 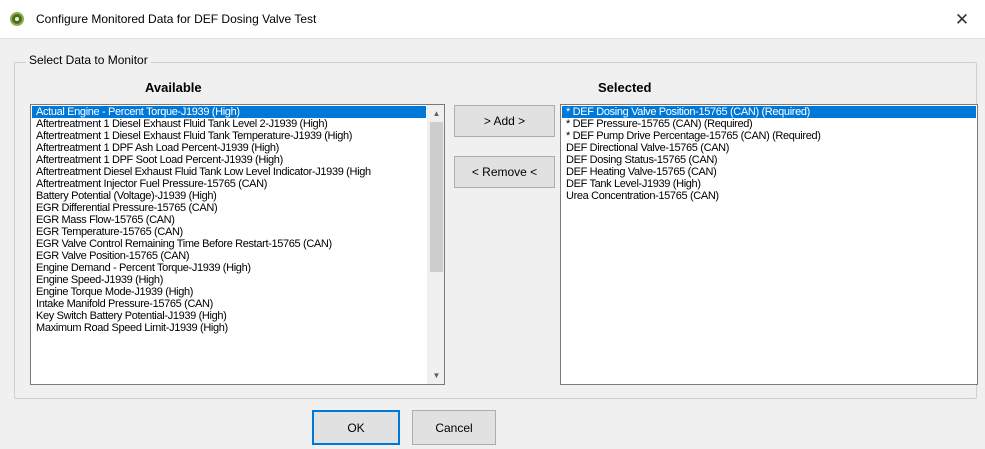 What do you see at coordinates (88, 60) in the screenshot?
I see `groupbox-label: Select Data to Monitor` at bounding box center [88, 60].